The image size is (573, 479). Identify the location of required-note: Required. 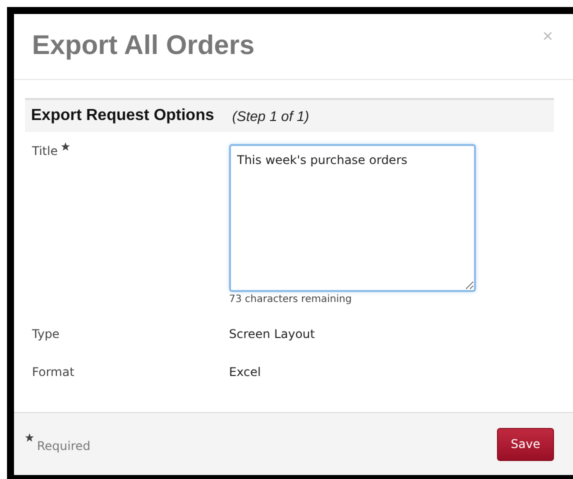
(63, 446).